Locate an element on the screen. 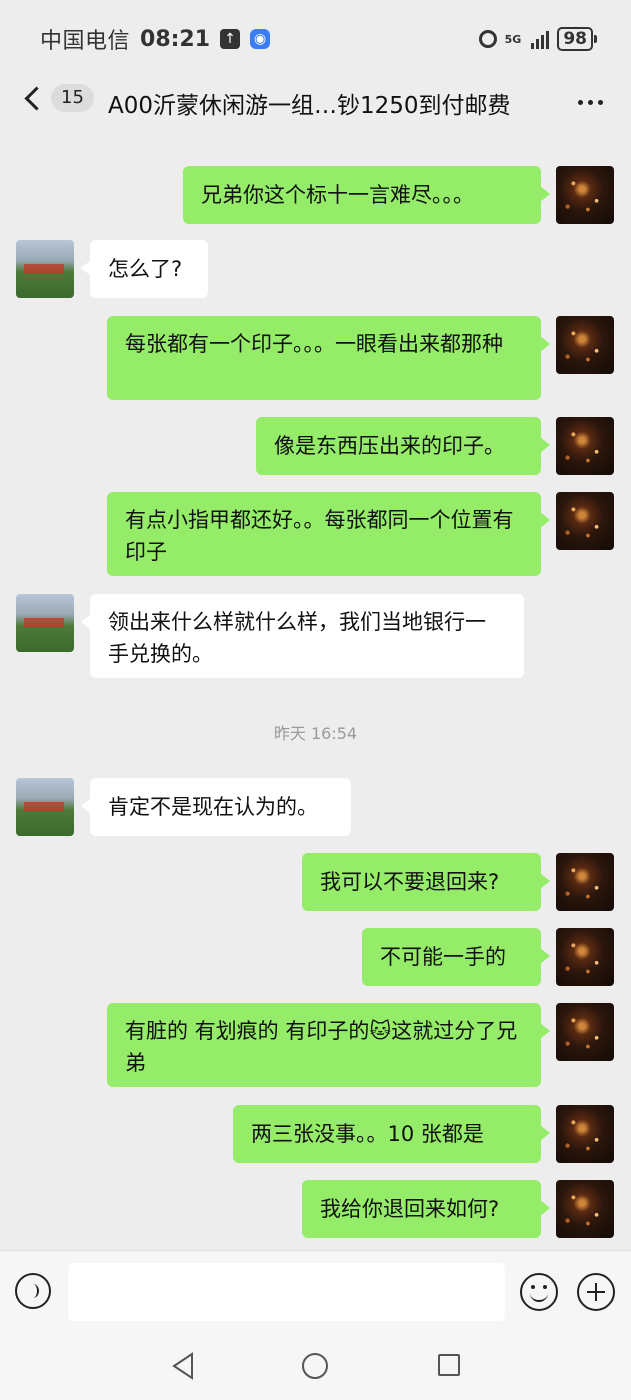 The width and height of the screenshot is (631, 1400). message-bubble-self: 我给你退回来如何? is located at coordinates (426, 1209).